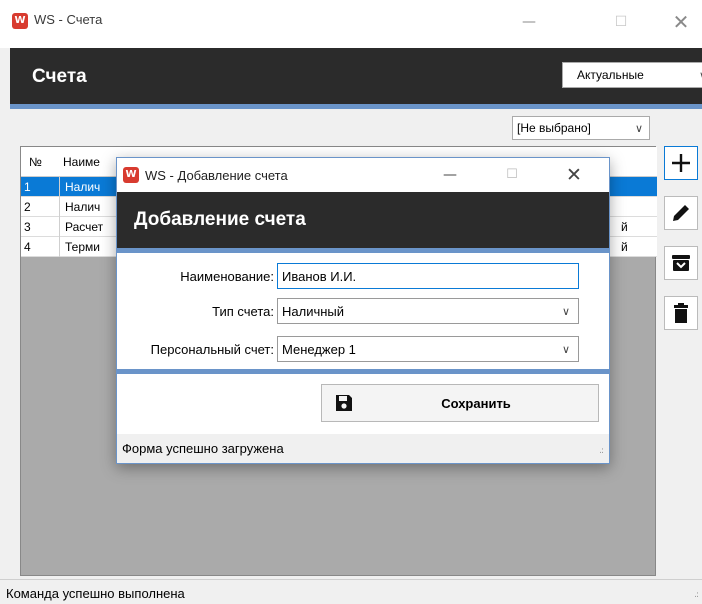 The image size is (702, 604). What do you see at coordinates (476, 403) in the screenshot?
I see `save-button-label: Сохранить` at bounding box center [476, 403].